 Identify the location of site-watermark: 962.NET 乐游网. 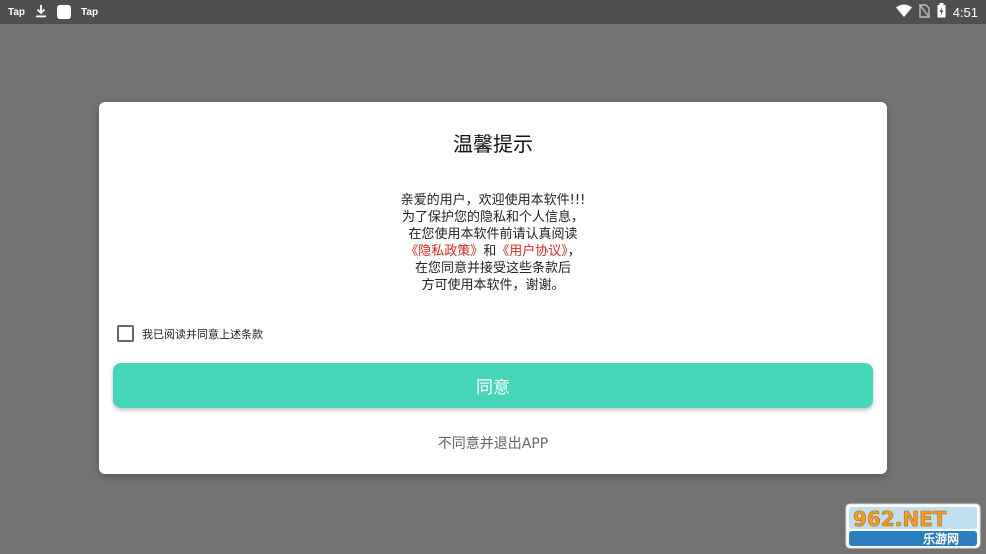
(913, 526).